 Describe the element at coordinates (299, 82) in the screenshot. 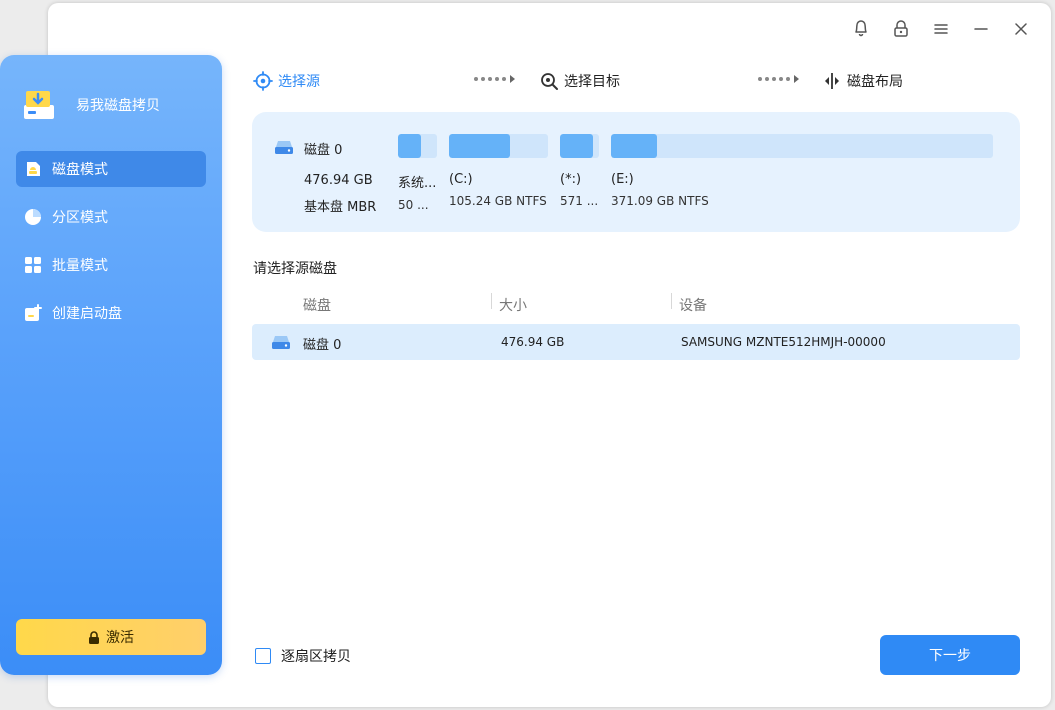

I see `step-label: 选择源` at that location.